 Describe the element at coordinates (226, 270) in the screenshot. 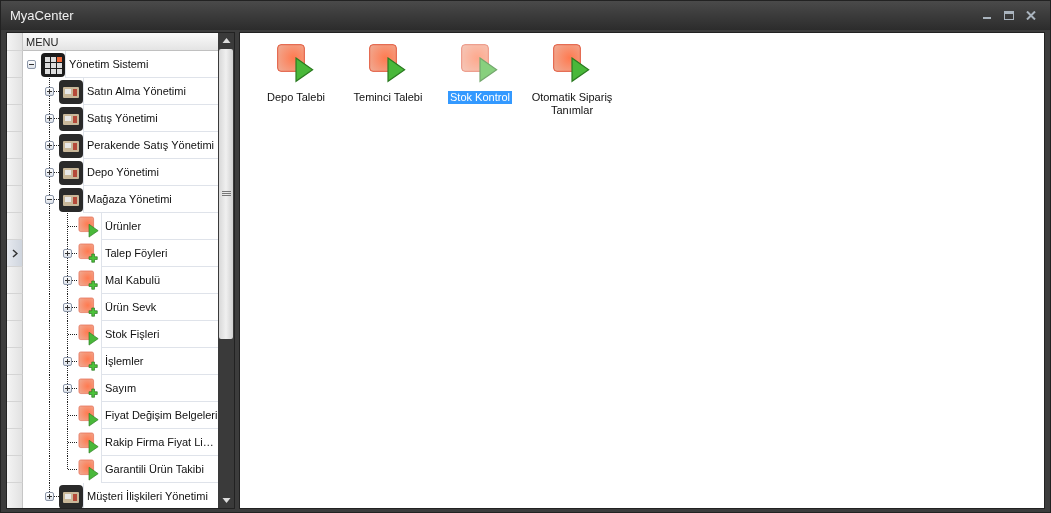

I see `scrollbar` at that location.